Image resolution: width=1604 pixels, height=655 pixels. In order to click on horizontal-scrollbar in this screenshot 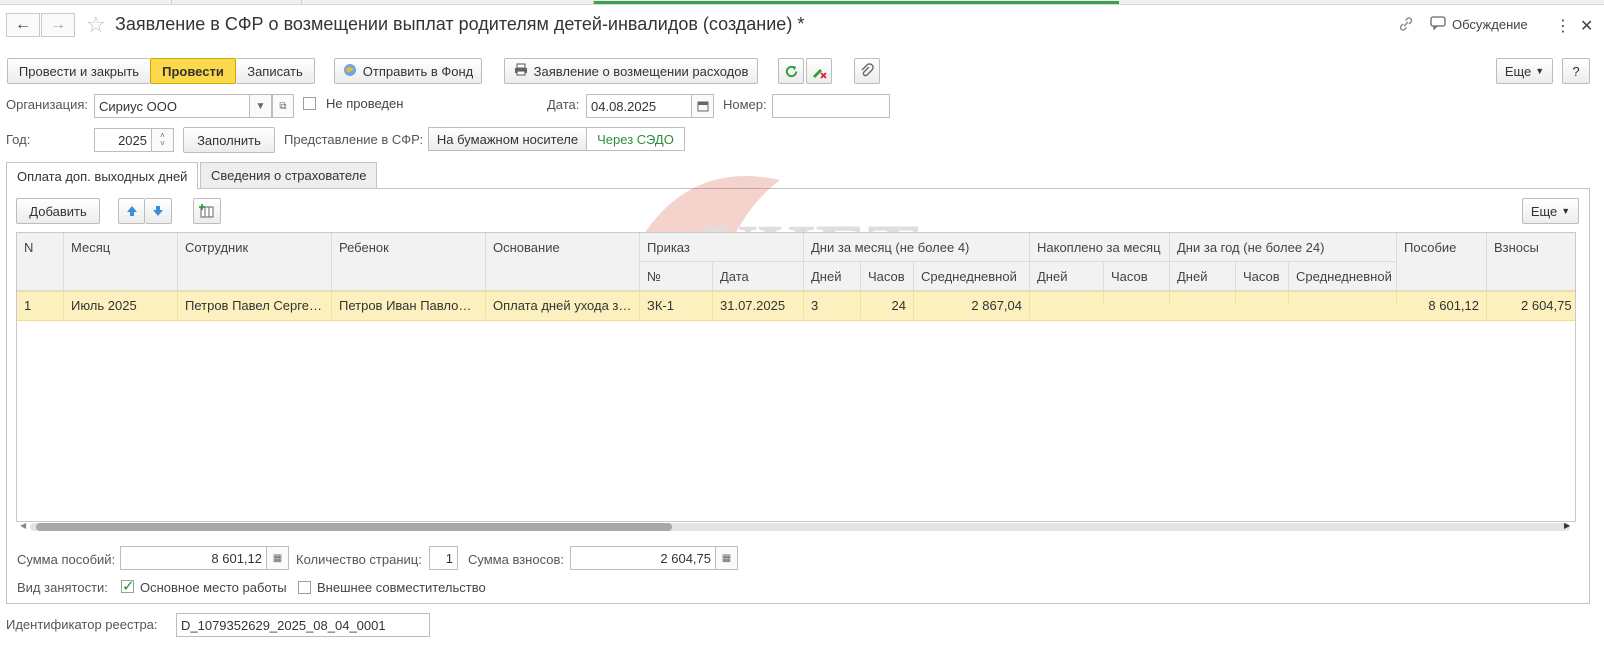, I will do `click(800, 527)`.